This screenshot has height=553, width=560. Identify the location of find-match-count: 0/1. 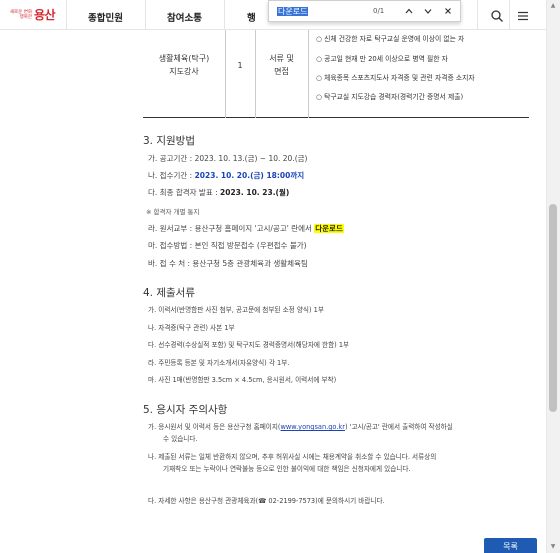
(379, 11).